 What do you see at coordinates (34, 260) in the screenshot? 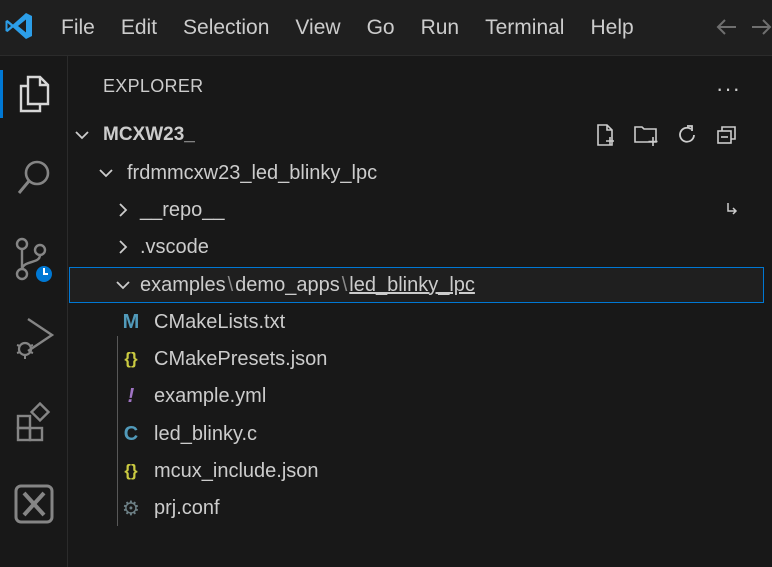
I see `source-control-icon` at bounding box center [34, 260].